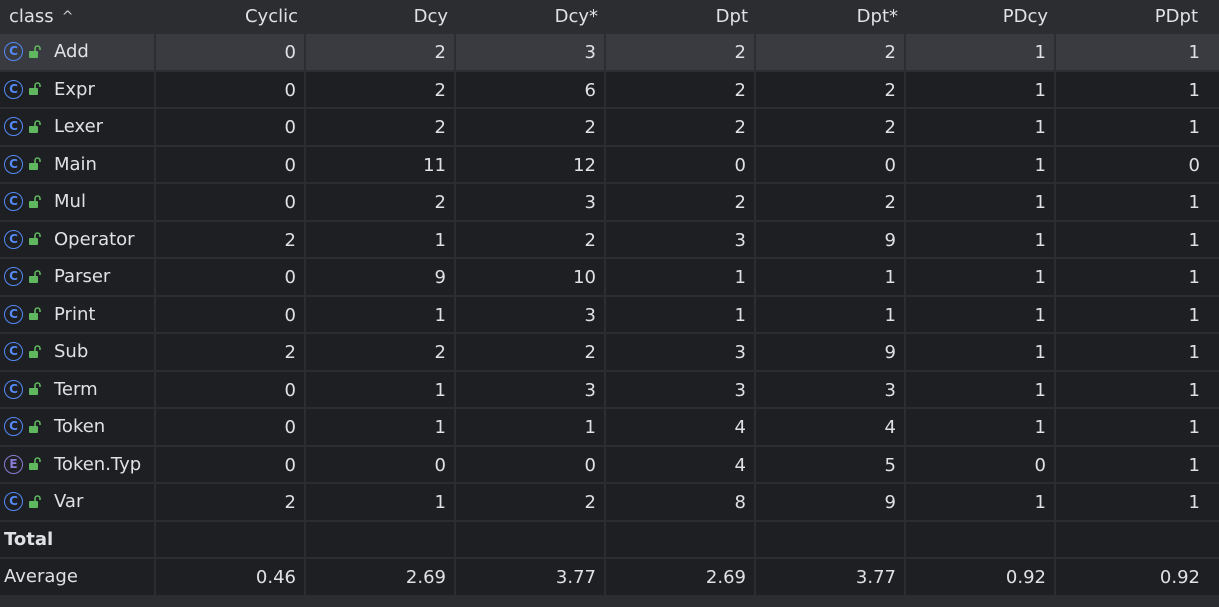 This screenshot has height=607, width=1219. Describe the element at coordinates (609, 390) in the screenshot. I see `table-row: C Term 0 1 3 3 3 1 1` at that location.